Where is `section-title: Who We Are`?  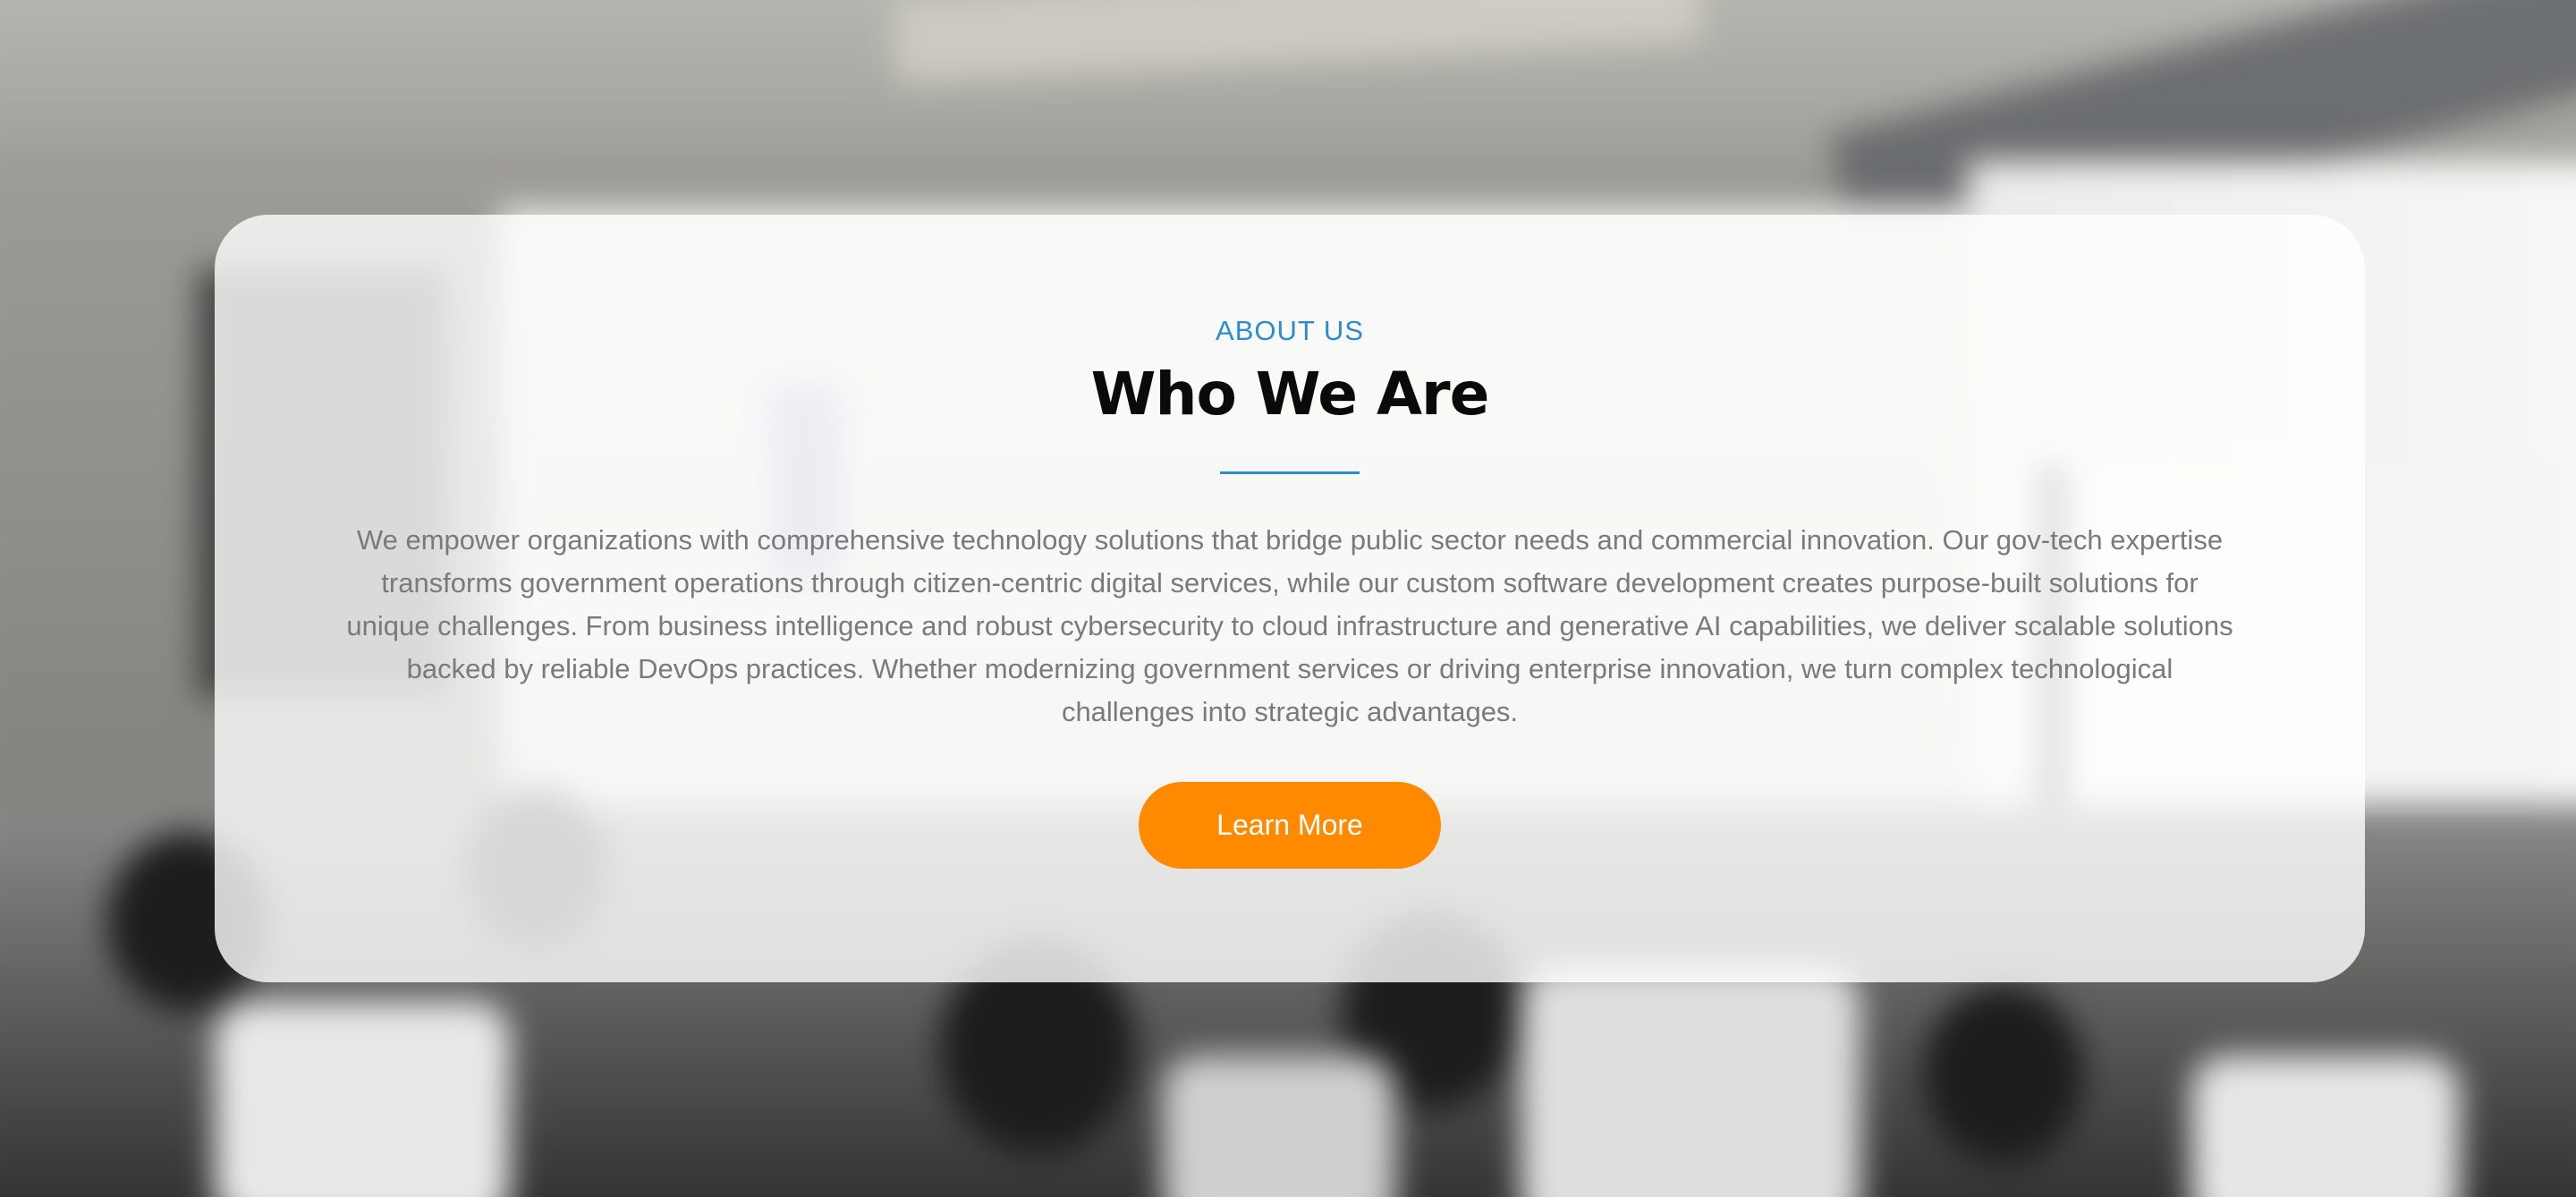 section-title: Who We Are is located at coordinates (1290, 395).